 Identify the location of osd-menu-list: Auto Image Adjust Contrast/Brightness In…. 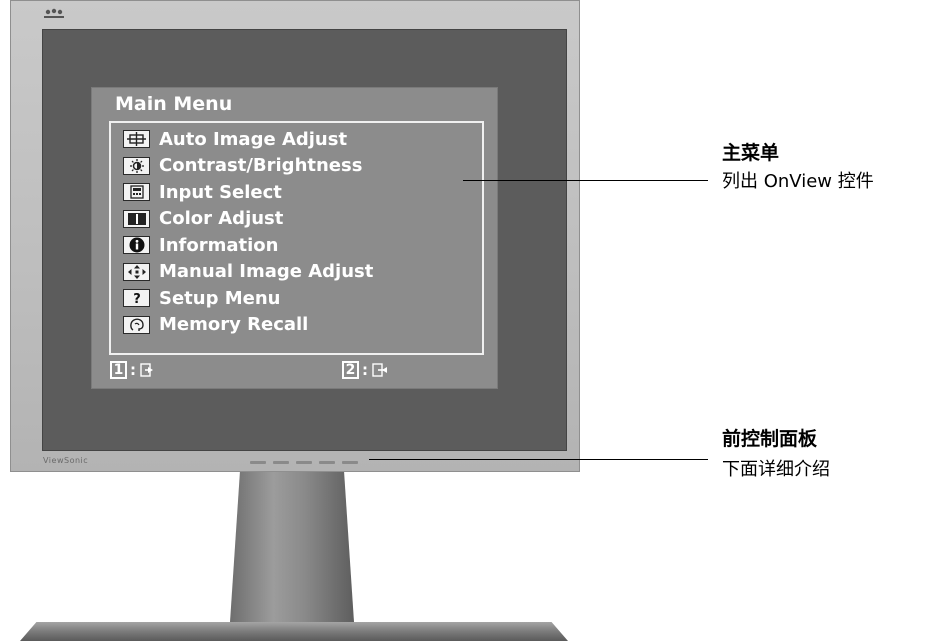
(296, 238).